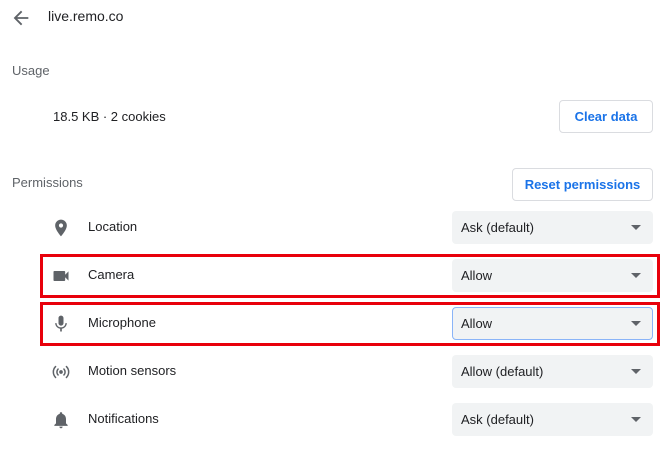  Describe the element at coordinates (502, 371) in the screenshot. I see `select-value: Allow (default)` at that location.